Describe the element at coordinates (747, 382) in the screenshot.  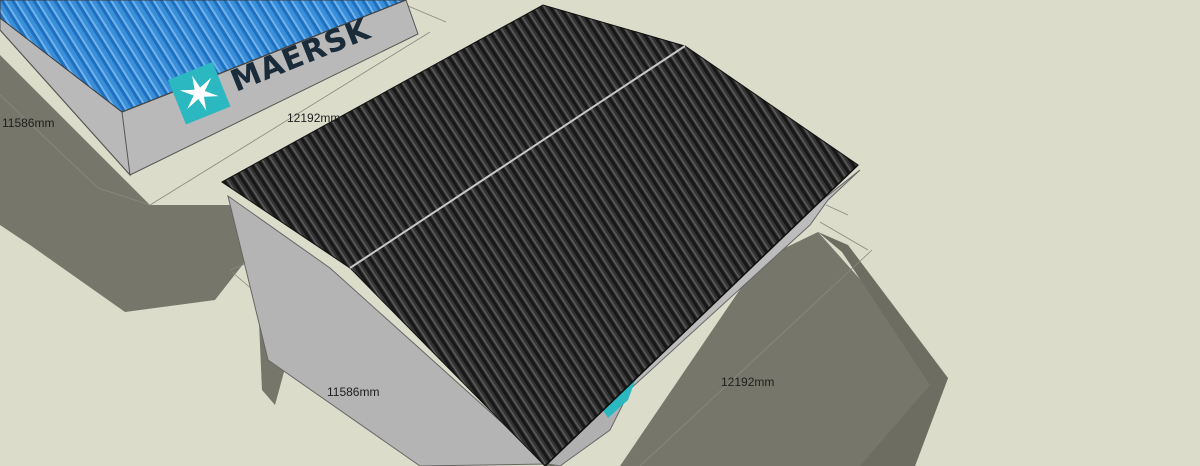
I see `dim-shelter-length: 12192mm` at that location.